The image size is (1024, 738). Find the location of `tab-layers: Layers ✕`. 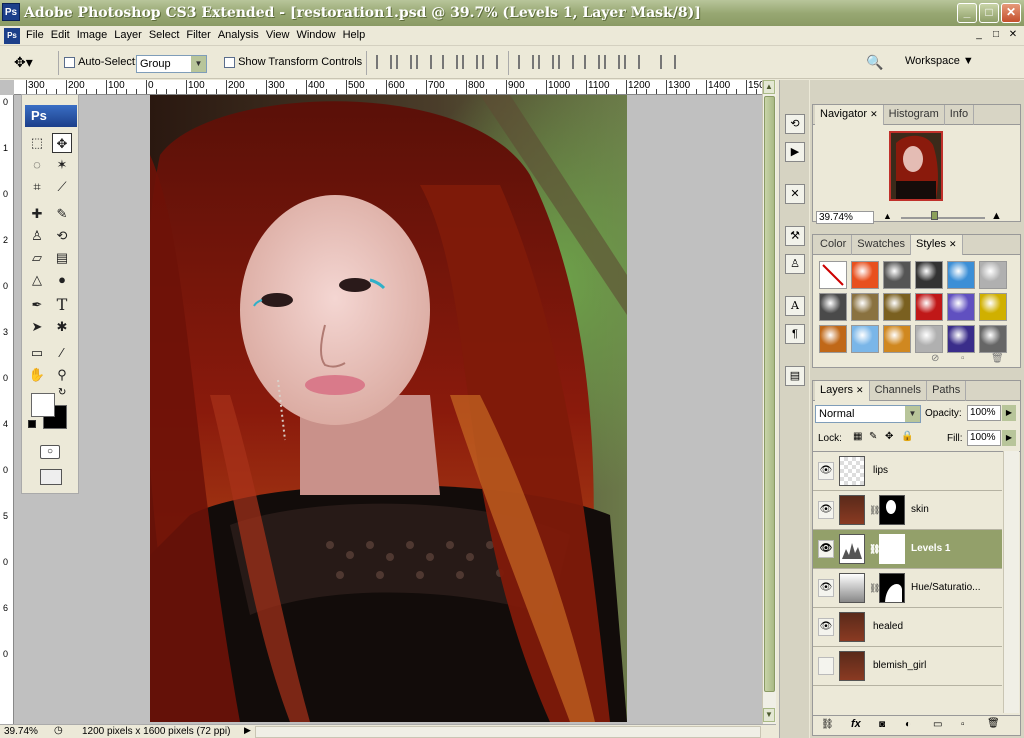

tab-layers: Layers ✕ is located at coordinates (842, 391).